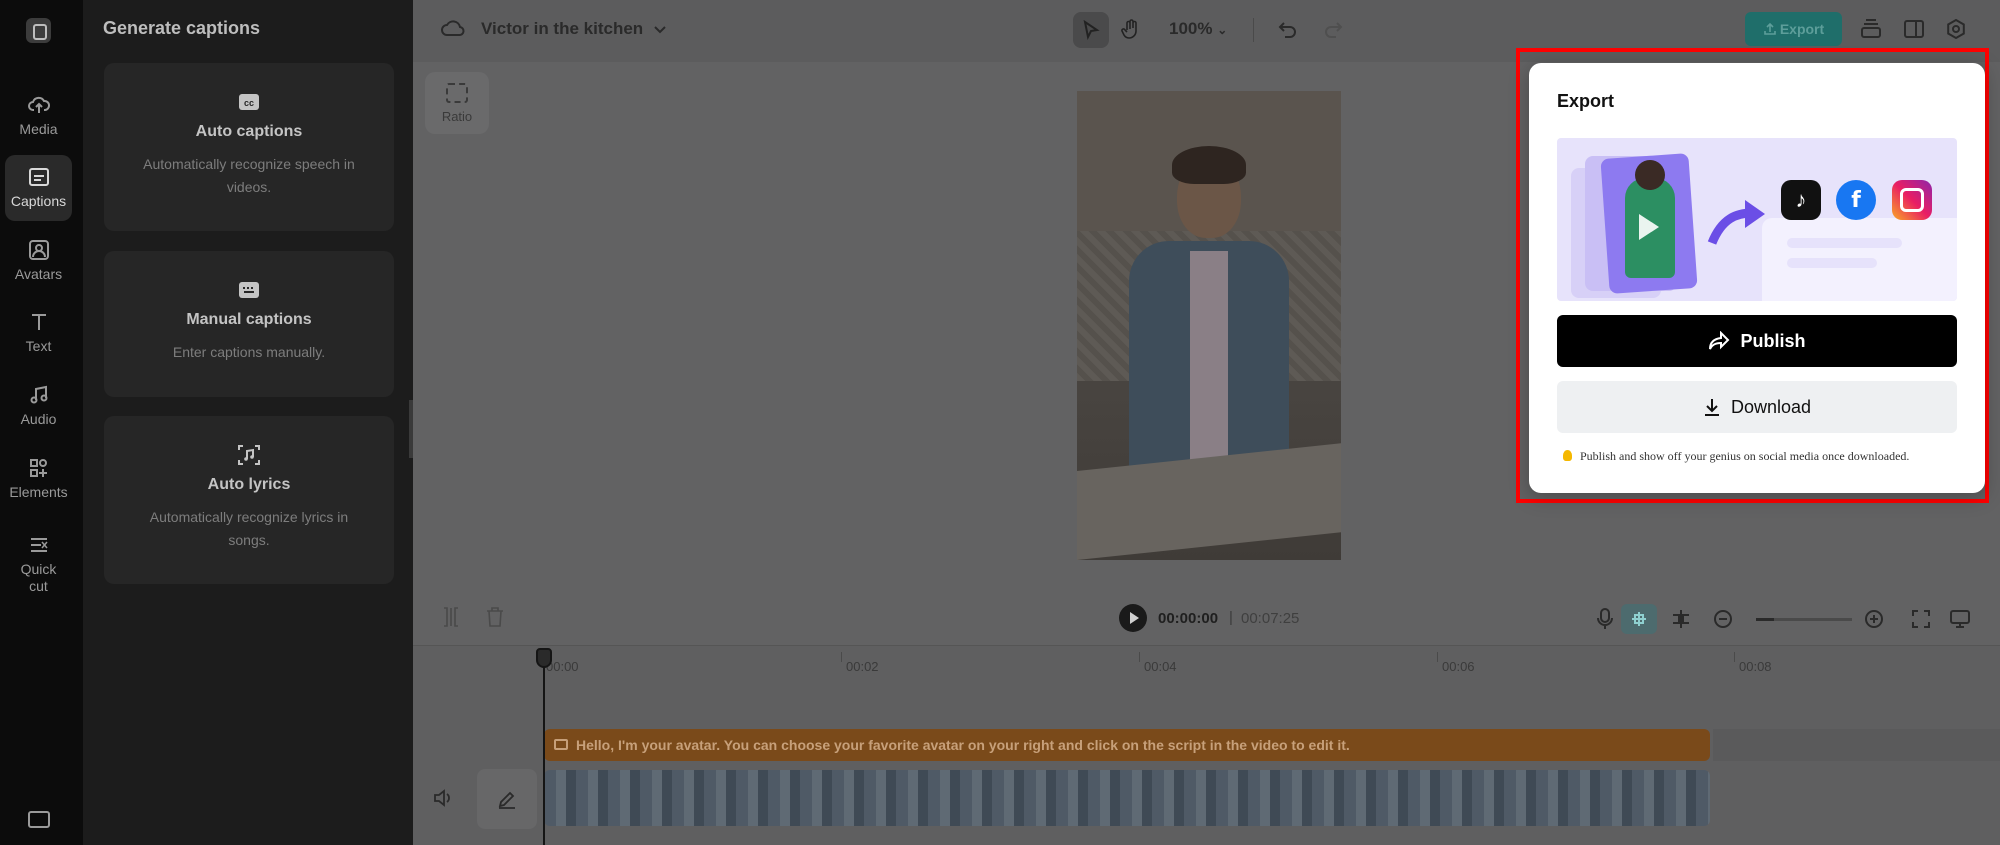 Image resolution: width=2000 pixels, height=845 pixels. I want to click on ruler-label: 00:04, so click(1160, 666).